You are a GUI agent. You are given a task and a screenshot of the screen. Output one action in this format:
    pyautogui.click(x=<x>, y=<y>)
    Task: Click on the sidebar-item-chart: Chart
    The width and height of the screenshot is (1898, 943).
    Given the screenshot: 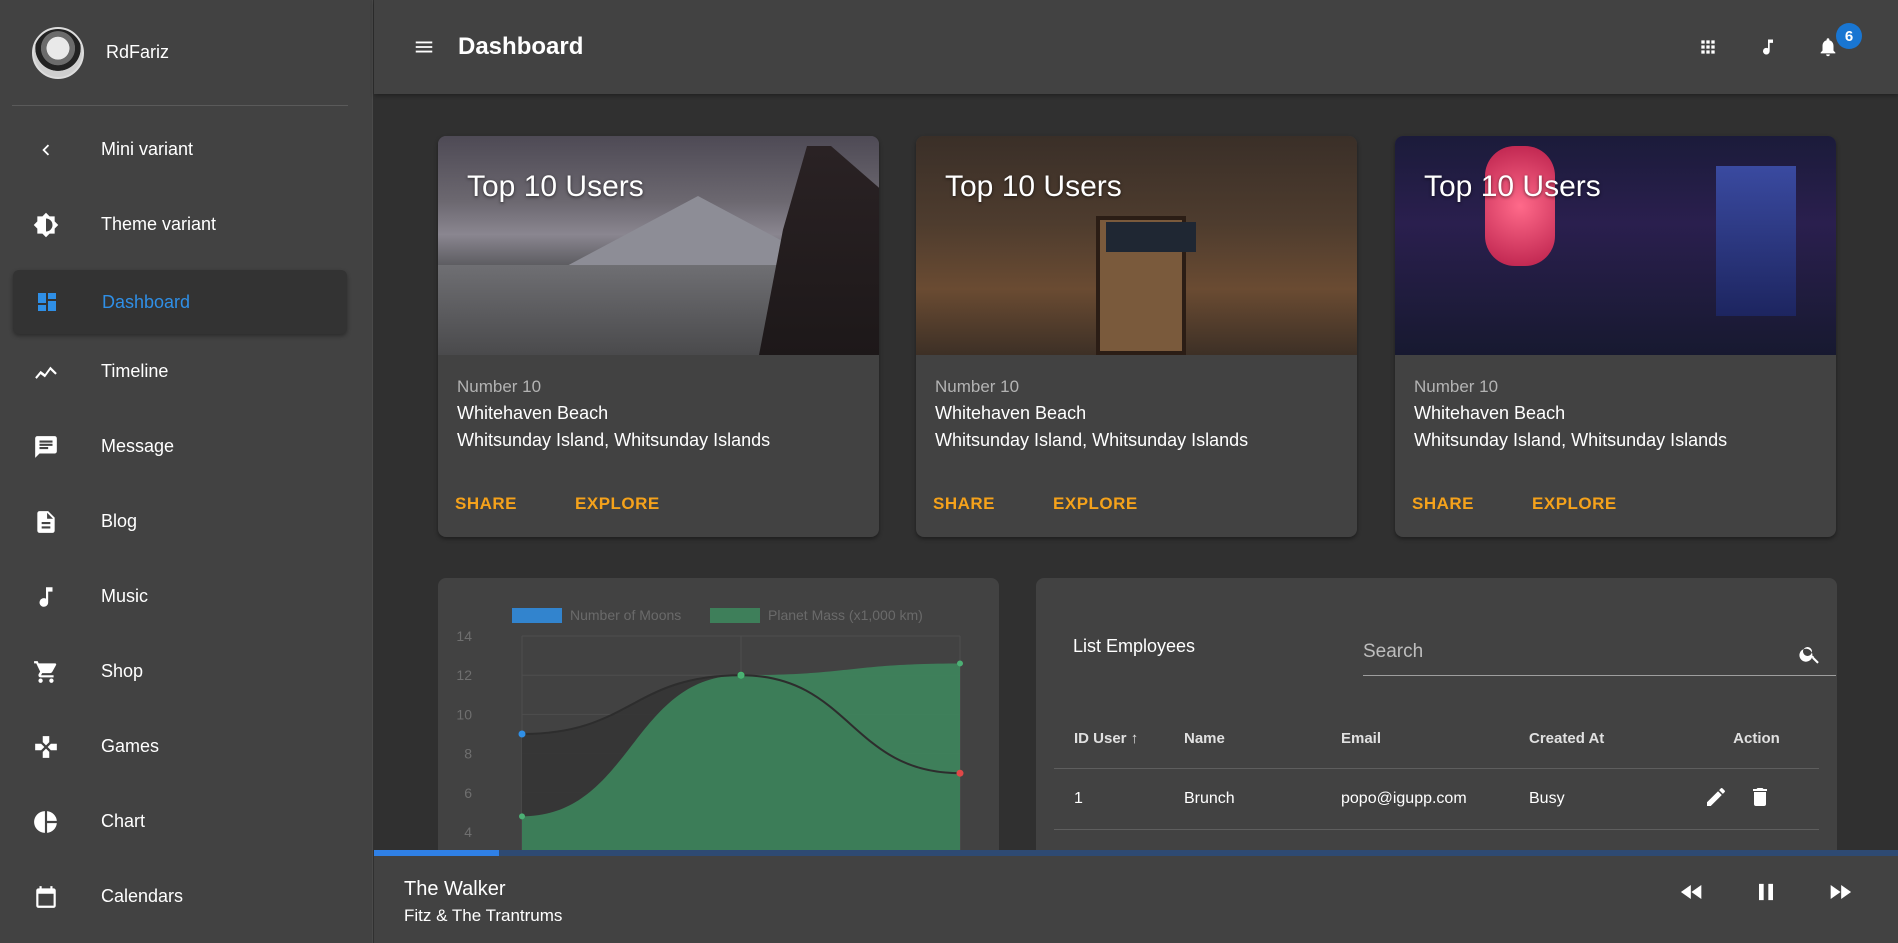 What is the action you would take?
    pyautogui.click(x=186, y=821)
    